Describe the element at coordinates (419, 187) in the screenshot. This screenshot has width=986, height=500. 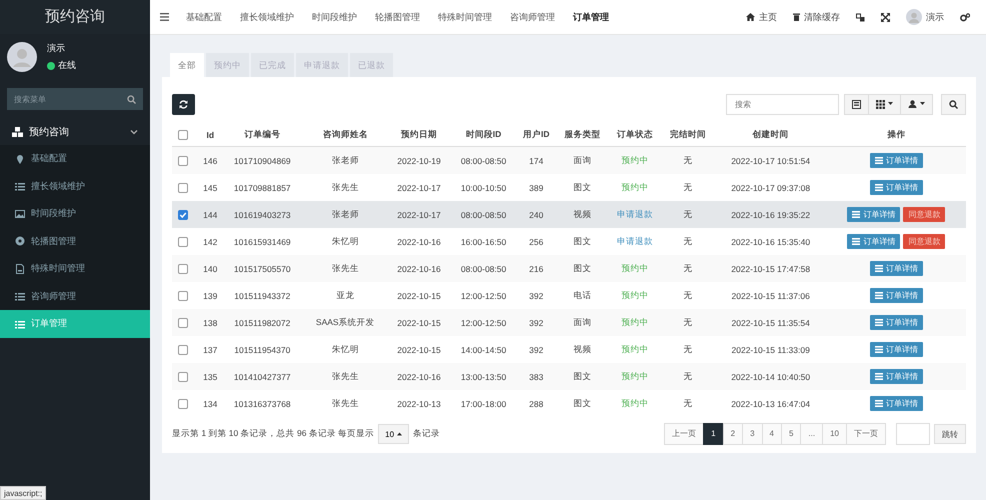
I see `table-cell: 2022-10-17` at that location.